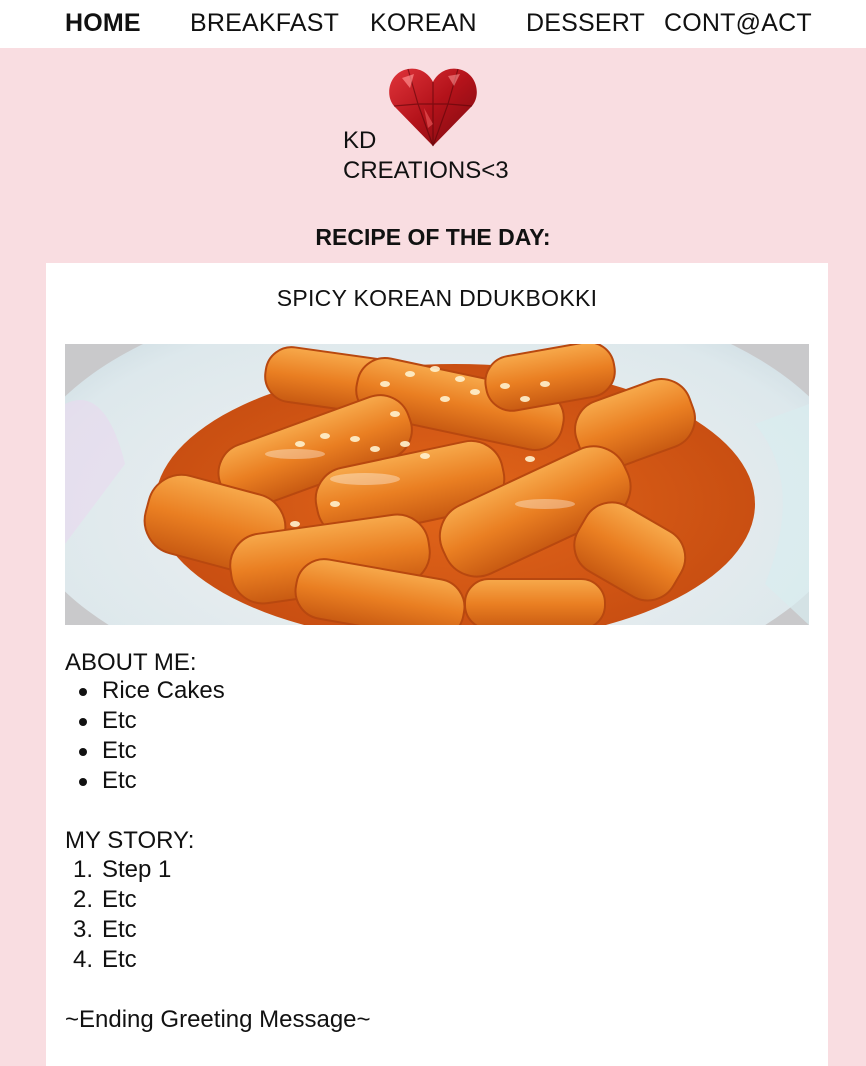  What do you see at coordinates (118, 915) in the screenshot?
I see `my-story-list: 1. Step 1 2. Etc 3. Etc 4. Etc` at bounding box center [118, 915].